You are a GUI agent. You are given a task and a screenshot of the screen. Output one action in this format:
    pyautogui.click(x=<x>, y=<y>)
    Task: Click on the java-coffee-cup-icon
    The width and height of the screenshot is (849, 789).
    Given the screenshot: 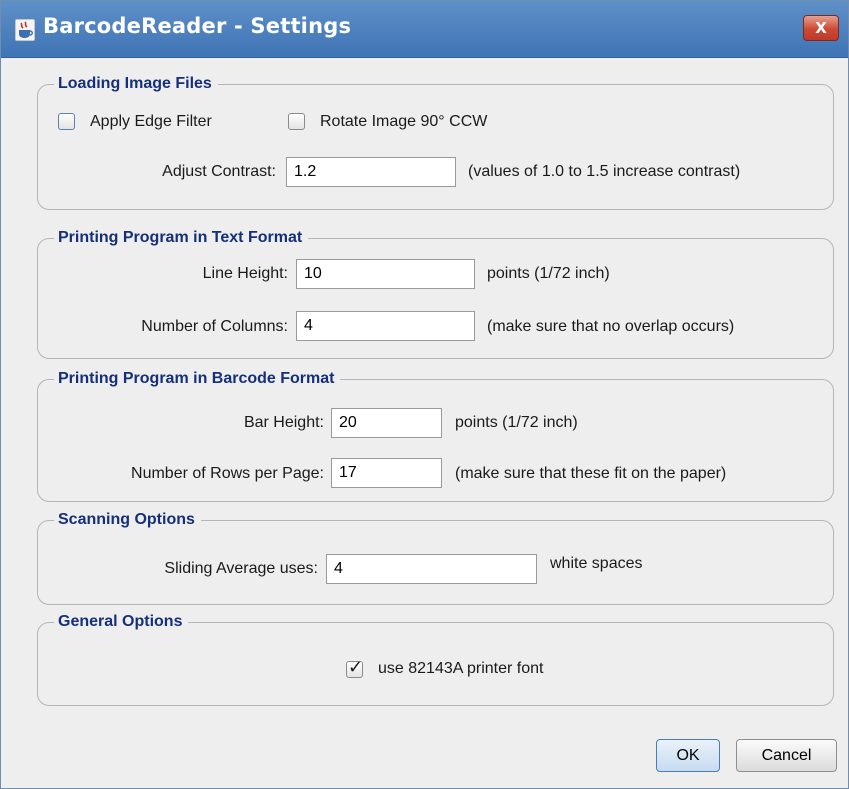 What is the action you would take?
    pyautogui.click(x=25, y=30)
    